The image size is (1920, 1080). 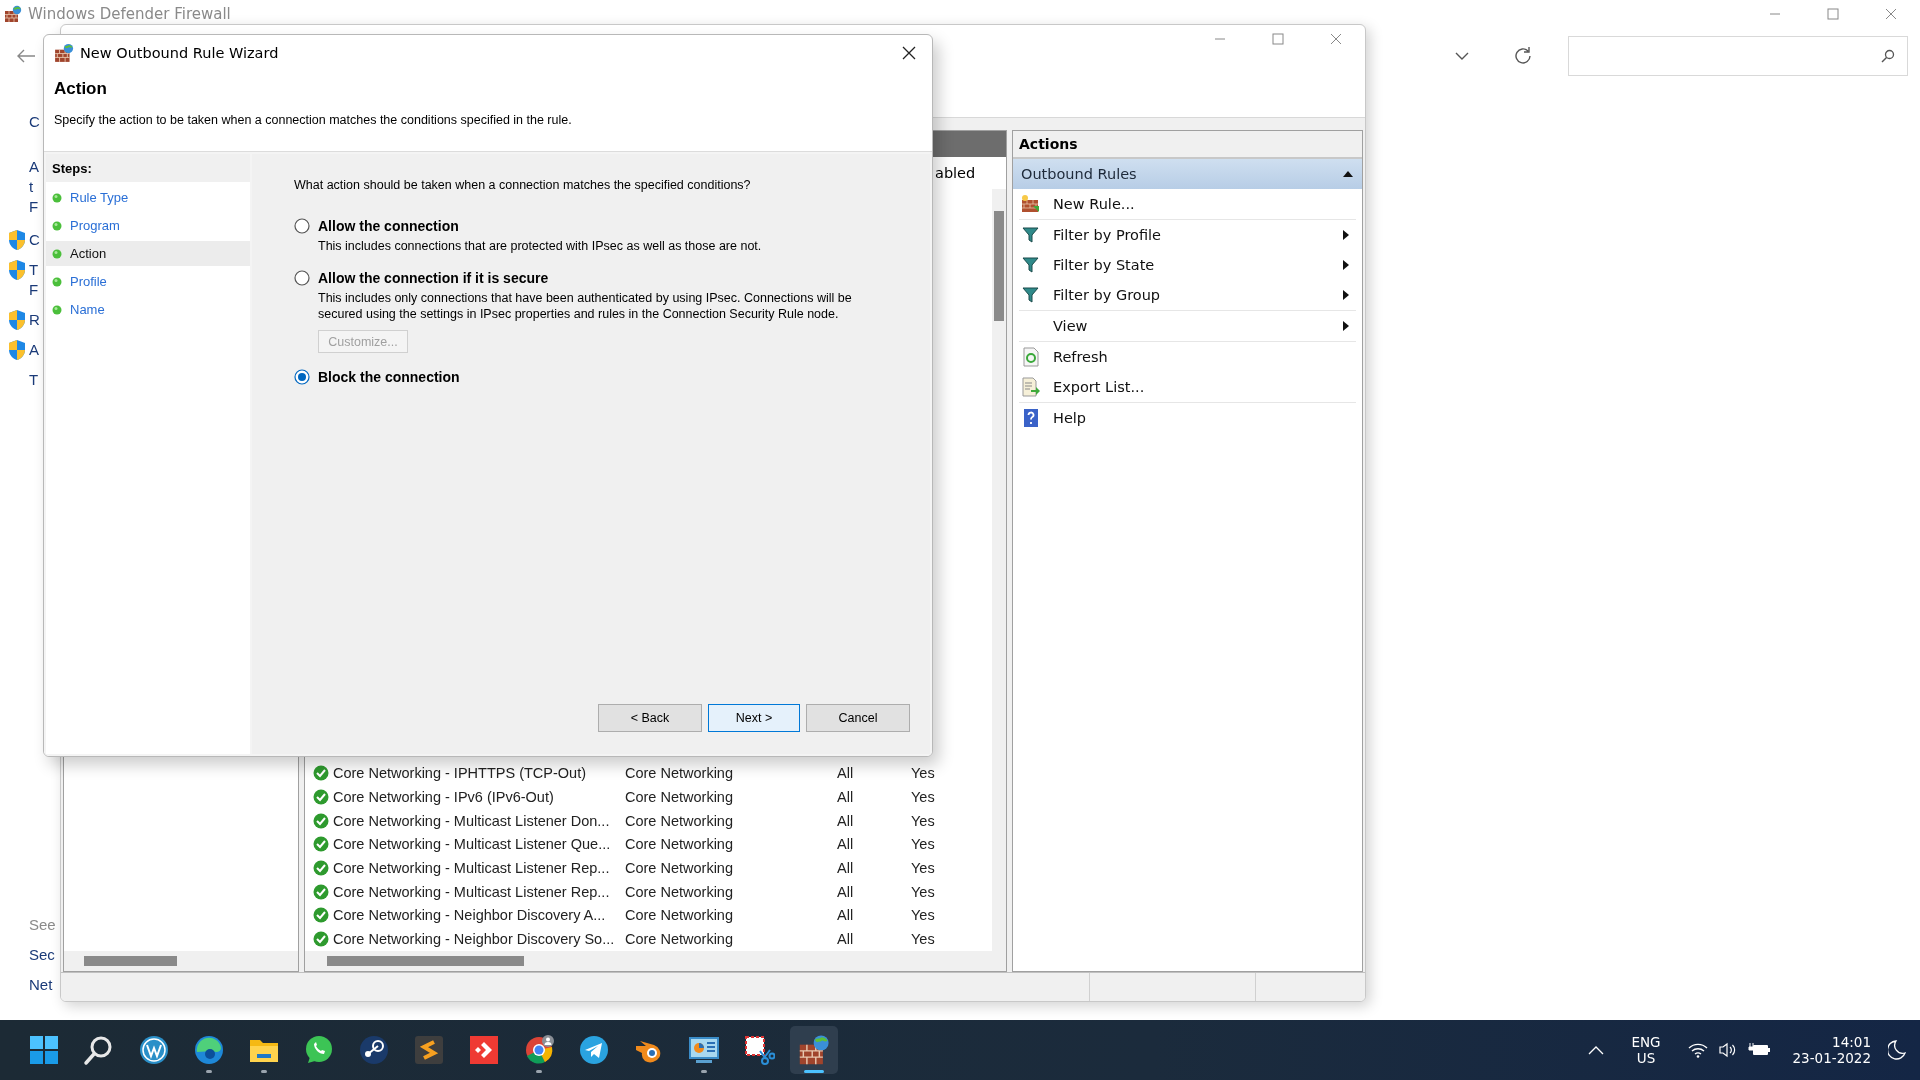 I want to click on wifi-icon, so click(x=1697, y=1050).